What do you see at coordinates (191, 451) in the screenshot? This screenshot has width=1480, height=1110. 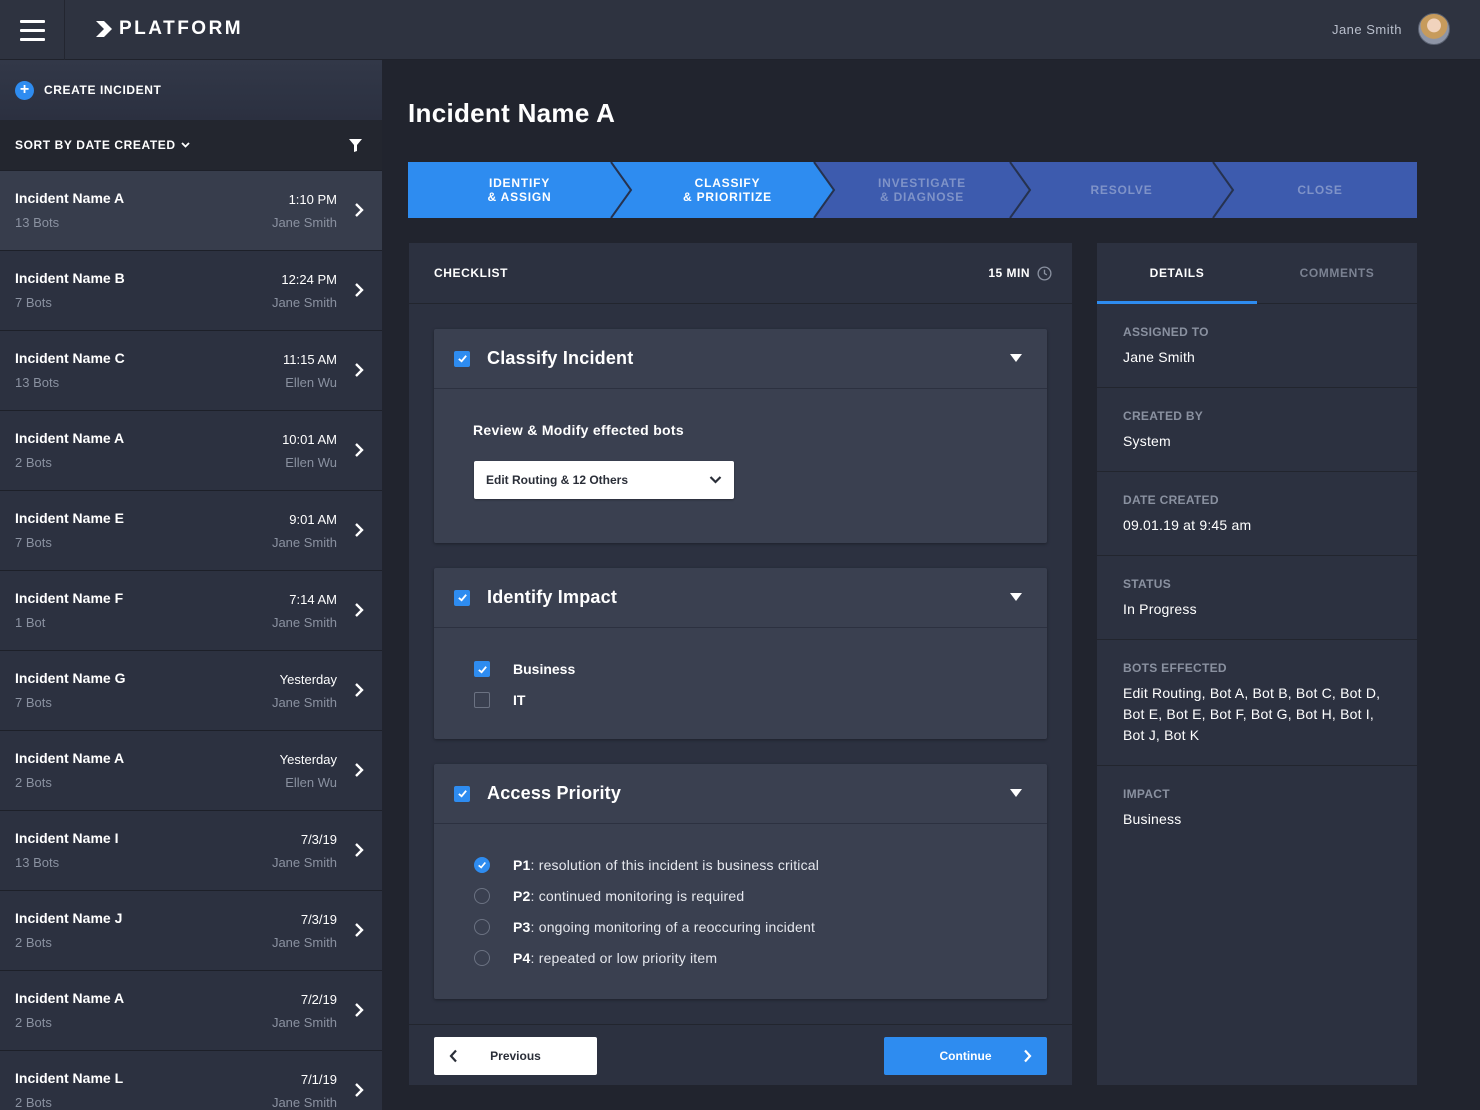 I see `incident-row: Incident Name A 2 Bots 10:01 AM Ellen Wu` at bounding box center [191, 451].